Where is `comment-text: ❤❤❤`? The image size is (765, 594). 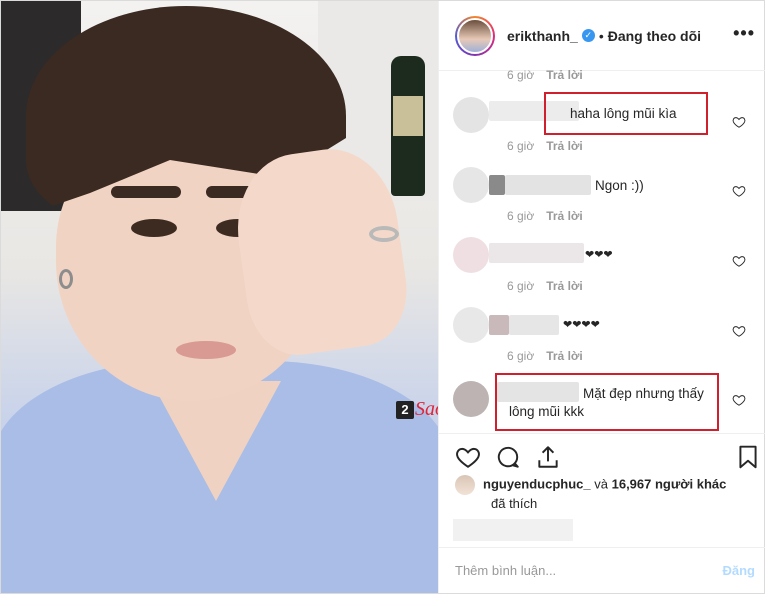 comment-text: ❤❤❤ is located at coordinates (599, 255).